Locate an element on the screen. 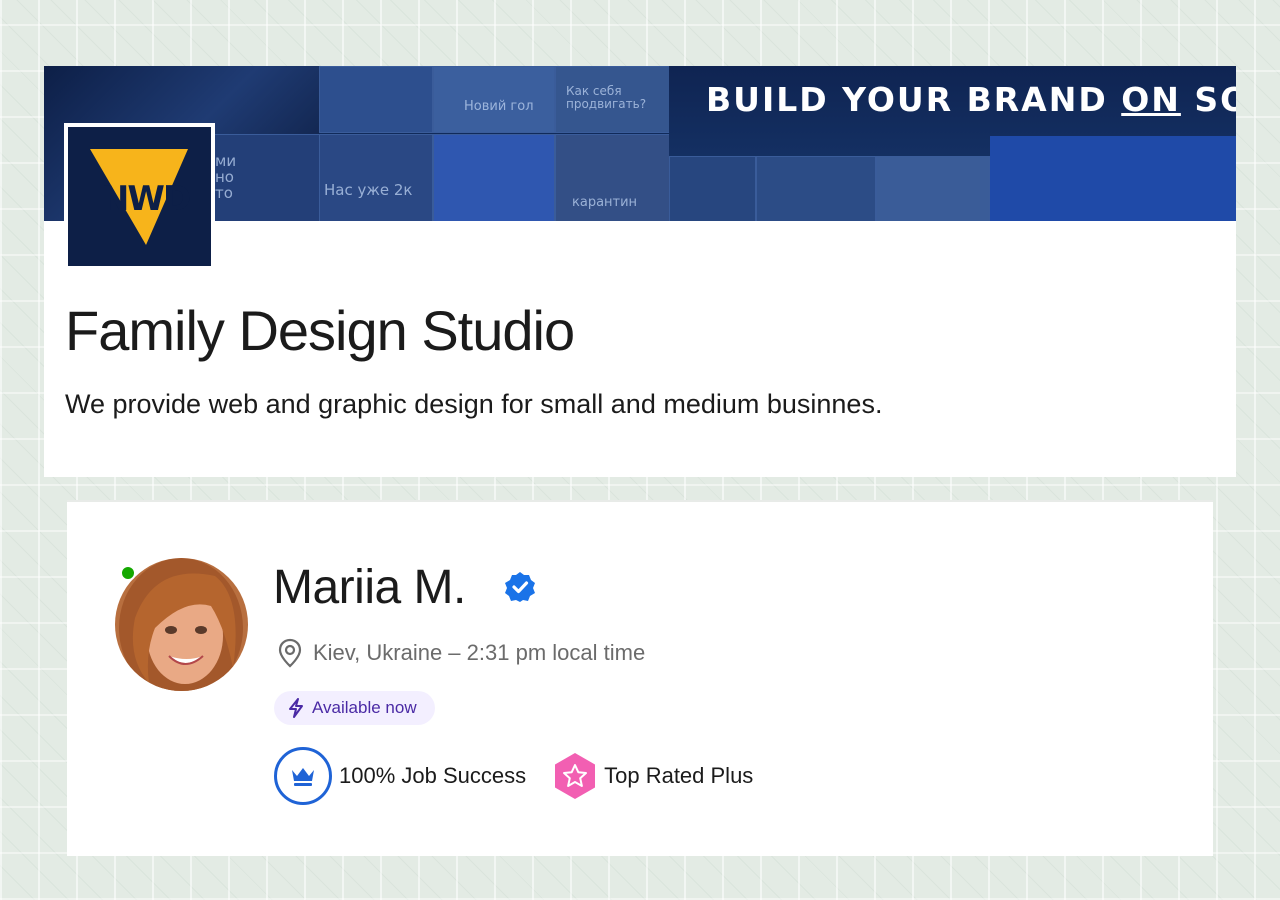  verified-badge-icon is located at coordinates (520, 587).